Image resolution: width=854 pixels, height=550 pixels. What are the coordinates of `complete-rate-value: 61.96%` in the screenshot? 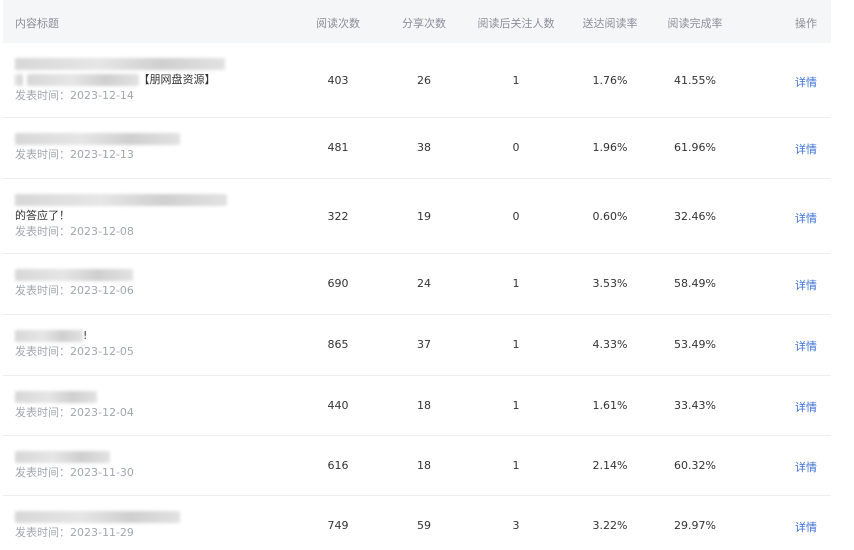 It's located at (695, 147).